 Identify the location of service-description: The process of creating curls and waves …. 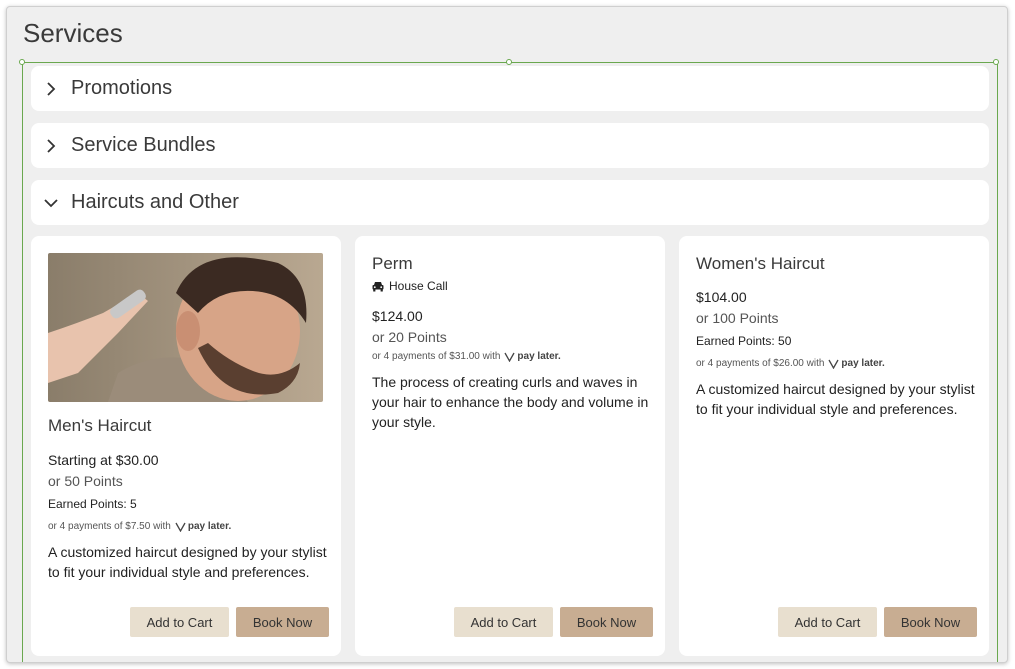
(510, 402).